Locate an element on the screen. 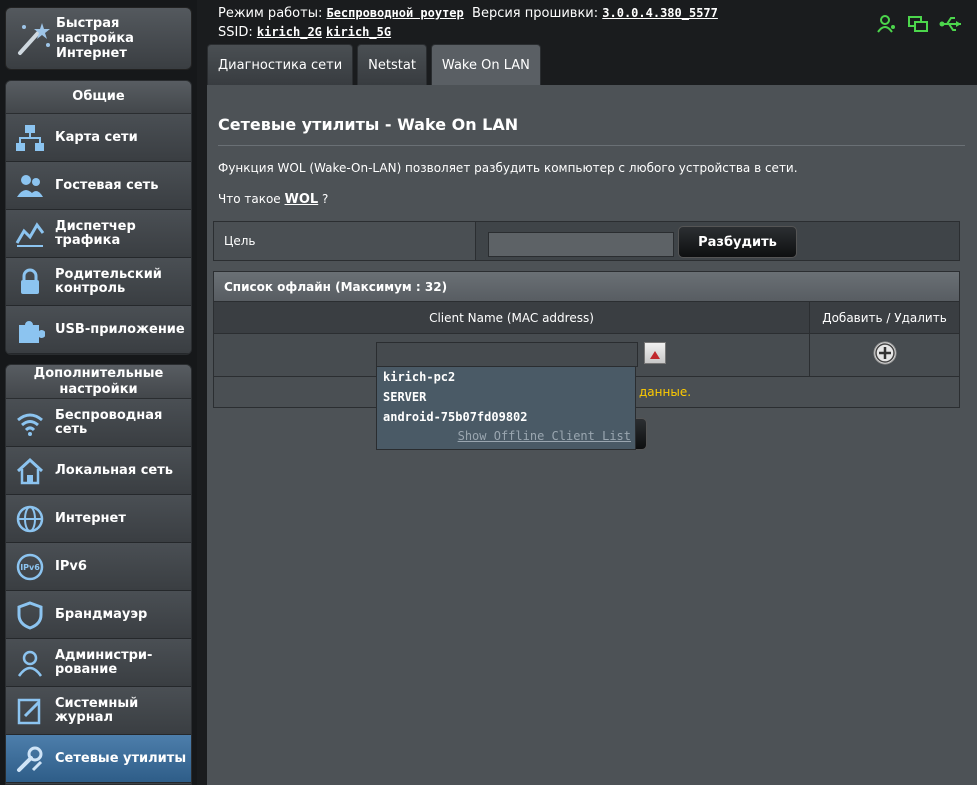 The image size is (977, 785). sidebar-item-network-map: Карта сети is located at coordinates (98, 138).